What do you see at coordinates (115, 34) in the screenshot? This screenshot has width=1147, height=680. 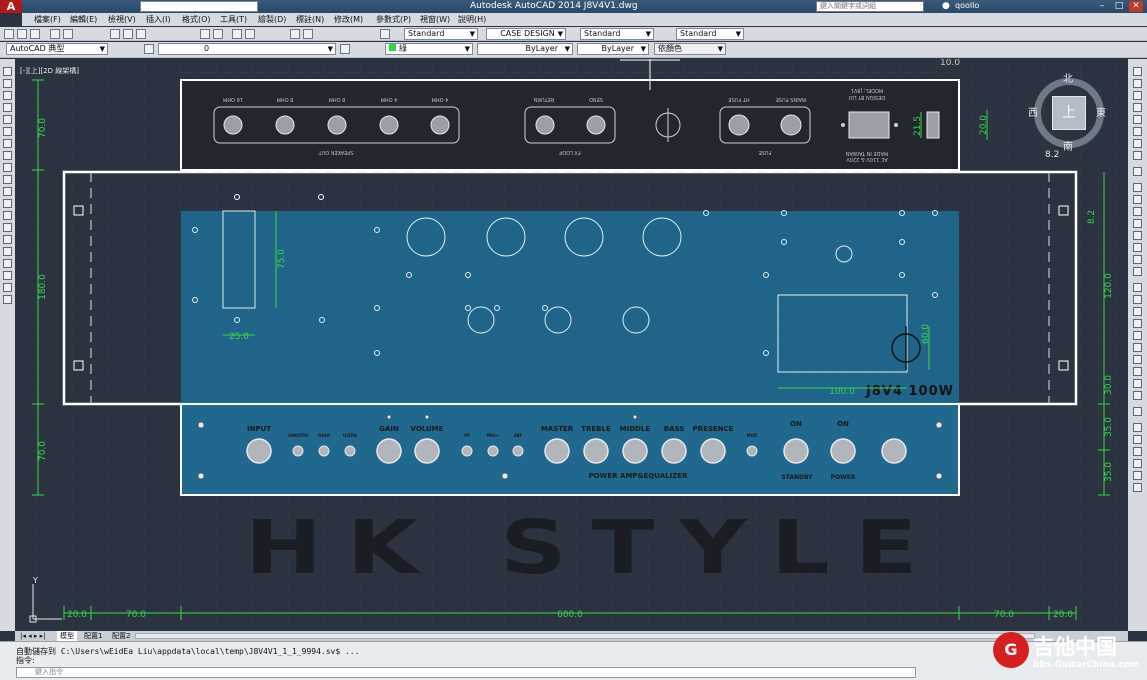 I see `cut-icon` at bounding box center [115, 34].